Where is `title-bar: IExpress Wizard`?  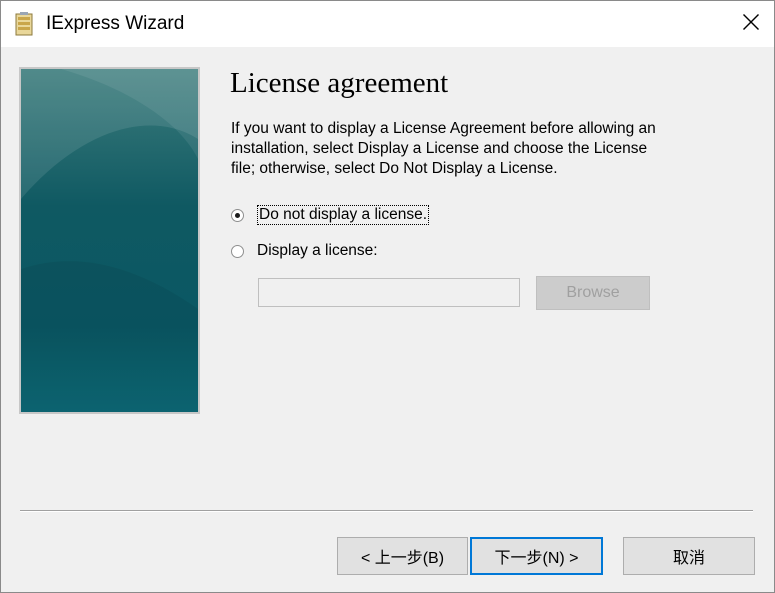
title-bar: IExpress Wizard is located at coordinates (387, 24).